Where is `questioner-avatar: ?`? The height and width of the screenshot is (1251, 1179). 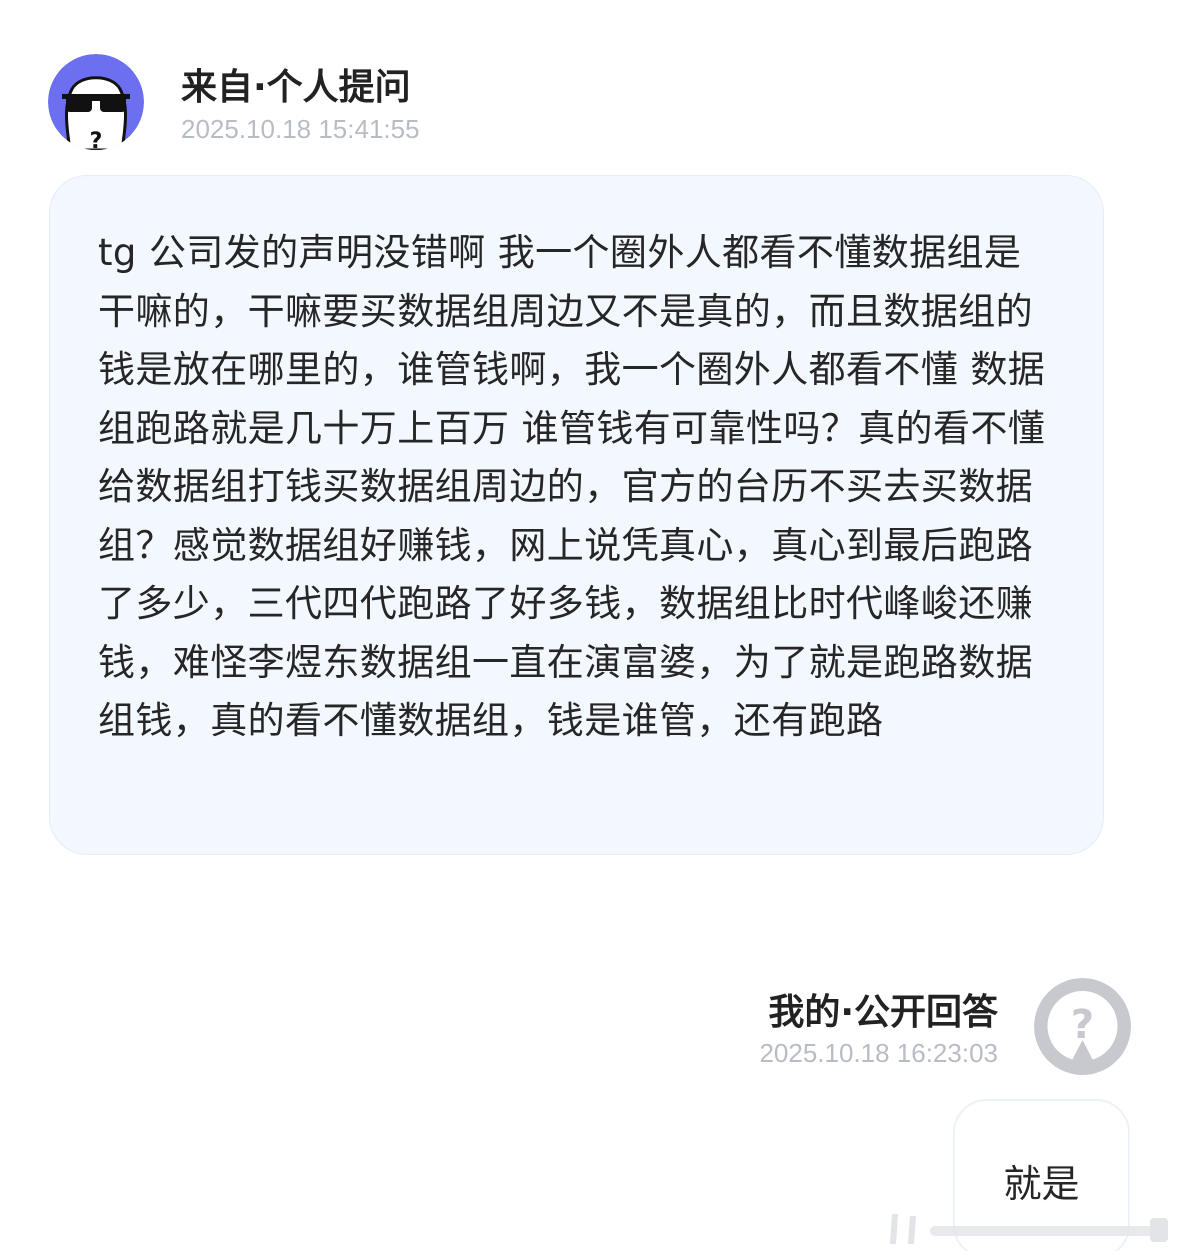 questioner-avatar: ? is located at coordinates (96, 102).